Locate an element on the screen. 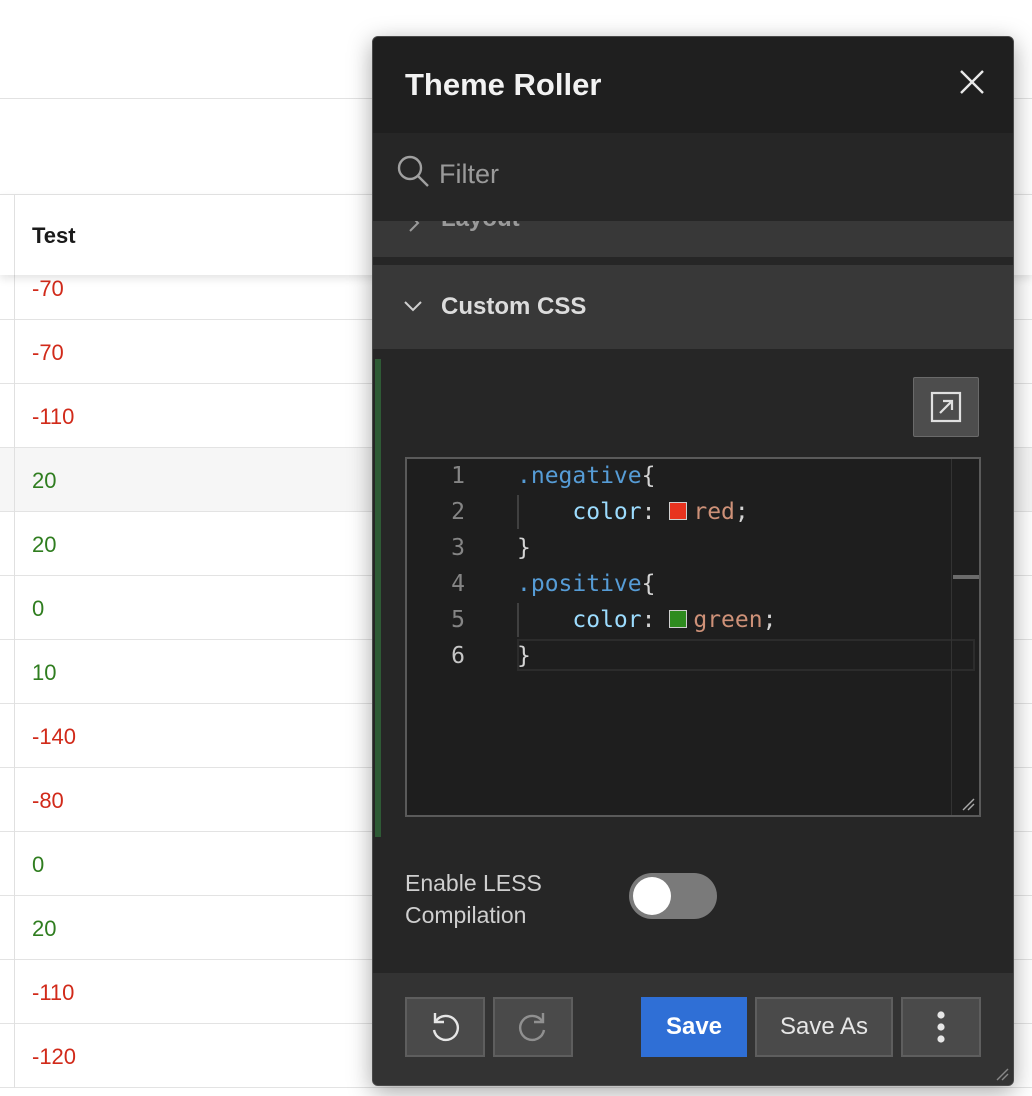  line-number: 6 is located at coordinates (458, 656).